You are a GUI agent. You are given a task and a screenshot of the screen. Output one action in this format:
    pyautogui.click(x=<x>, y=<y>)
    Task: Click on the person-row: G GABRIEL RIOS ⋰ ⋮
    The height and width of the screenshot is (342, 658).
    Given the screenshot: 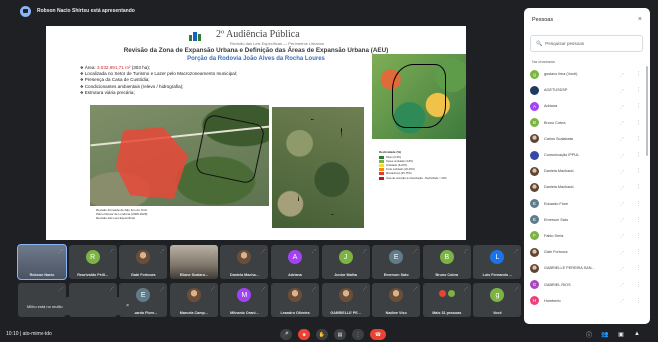 What is the action you would take?
    pyautogui.click(x=587, y=284)
    